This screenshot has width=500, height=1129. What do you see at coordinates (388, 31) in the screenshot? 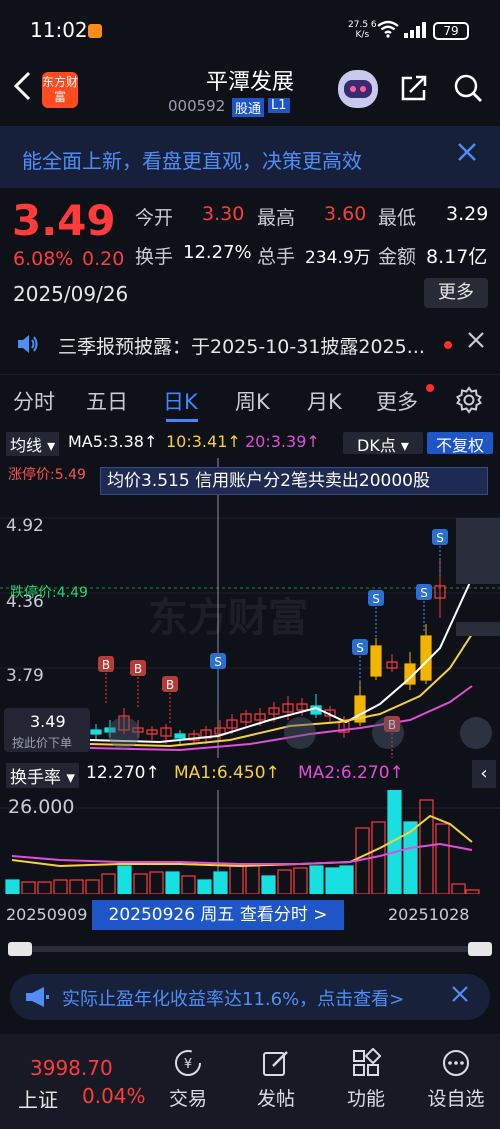
I see `wifi-icon` at bounding box center [388, 31].